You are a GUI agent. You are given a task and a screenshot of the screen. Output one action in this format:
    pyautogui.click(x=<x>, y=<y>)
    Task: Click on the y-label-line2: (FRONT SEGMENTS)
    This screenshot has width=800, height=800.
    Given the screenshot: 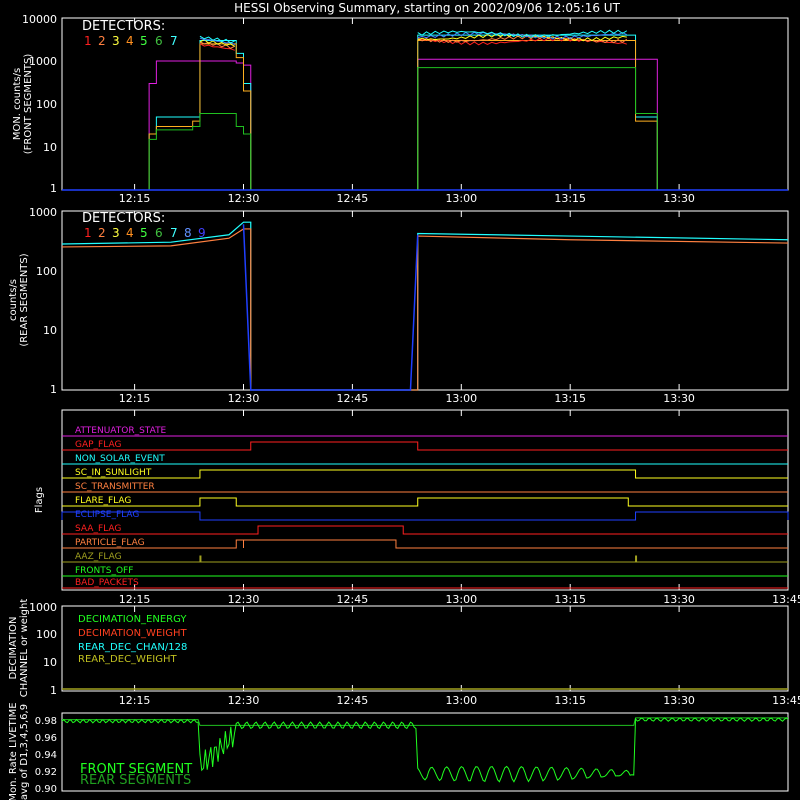 What is the action you would take?
    pyautogui.click(x=28, y=104)
    